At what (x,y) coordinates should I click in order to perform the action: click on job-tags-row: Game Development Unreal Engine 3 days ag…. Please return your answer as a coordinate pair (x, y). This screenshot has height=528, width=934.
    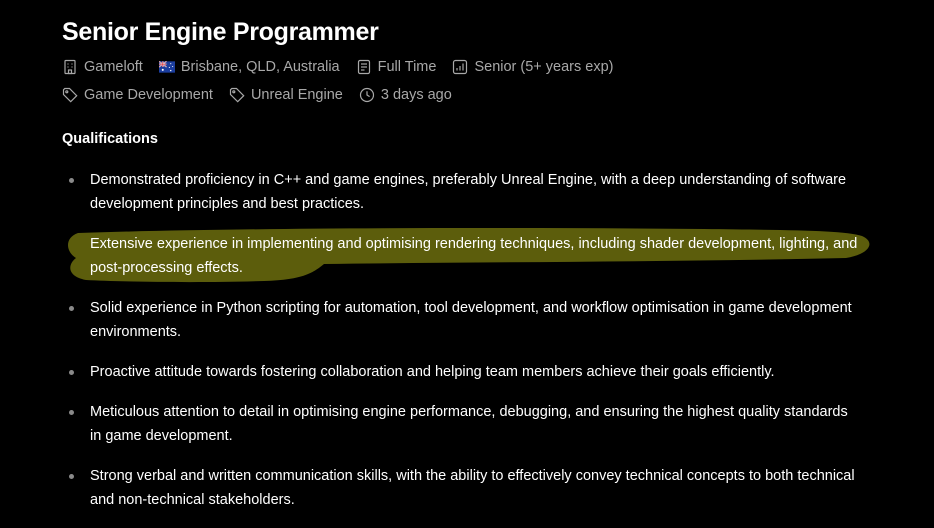
    Looking at the image, I should click on (265, 95).